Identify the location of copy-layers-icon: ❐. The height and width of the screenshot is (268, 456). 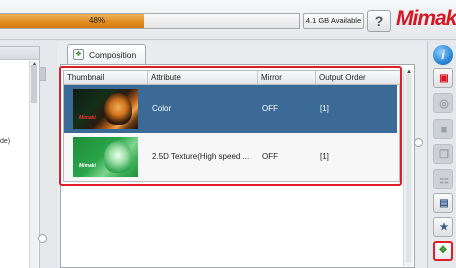
(443, 154).